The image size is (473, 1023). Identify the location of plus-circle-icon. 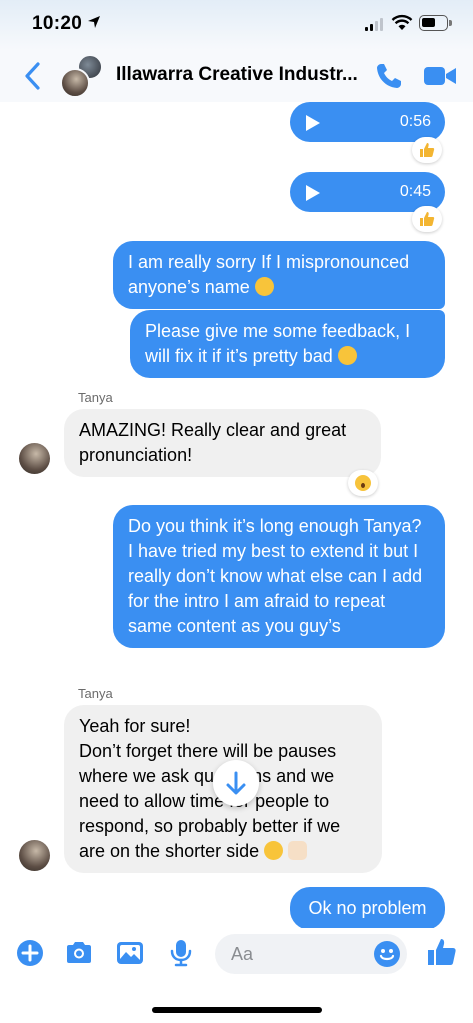
(30, 953).